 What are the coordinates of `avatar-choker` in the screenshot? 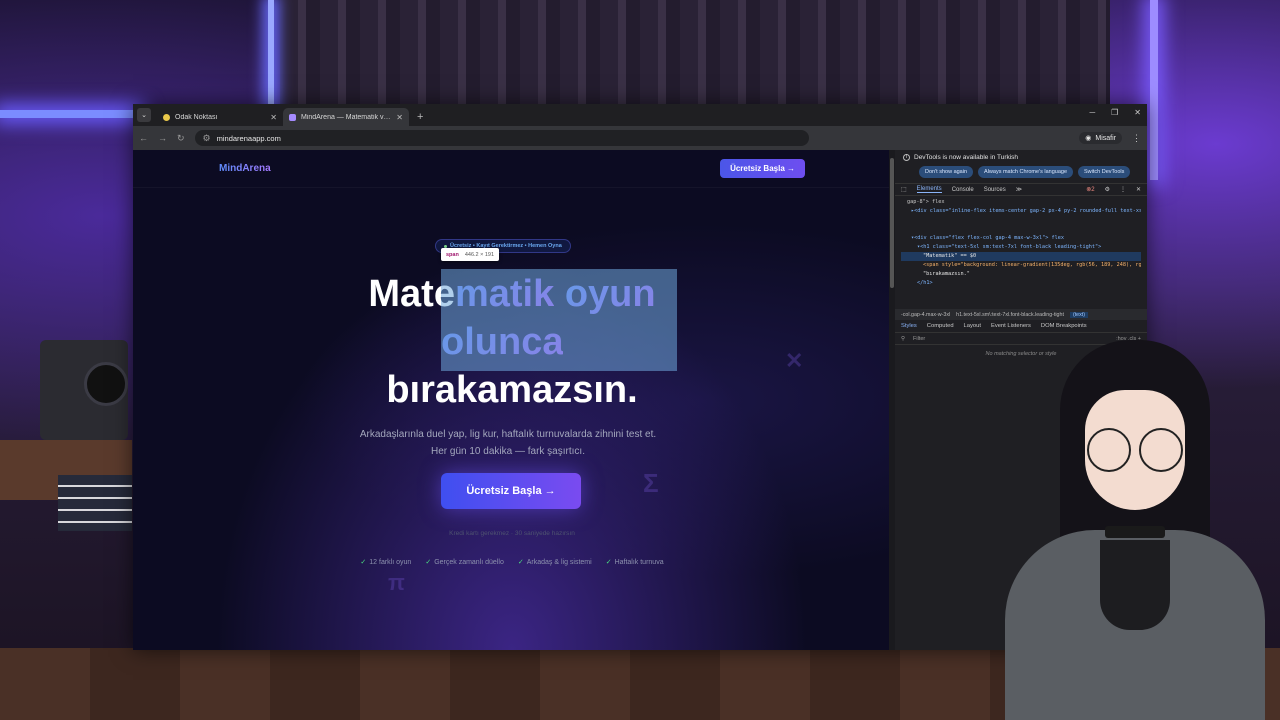 It's located at (1135, 532).